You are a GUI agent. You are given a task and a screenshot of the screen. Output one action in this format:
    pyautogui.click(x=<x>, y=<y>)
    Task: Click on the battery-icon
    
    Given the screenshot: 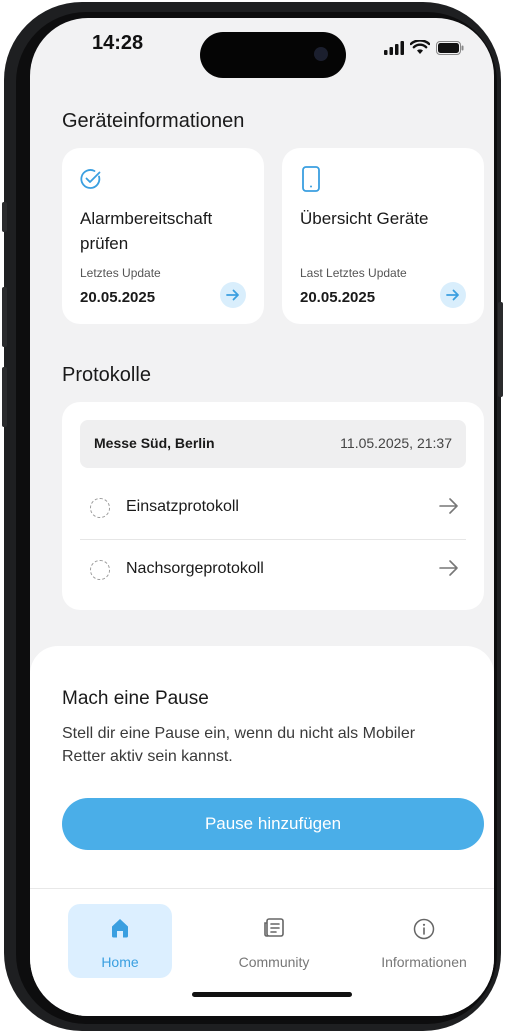 What is the action you would take?
    pyautogui.click(x=450, y=47)
    